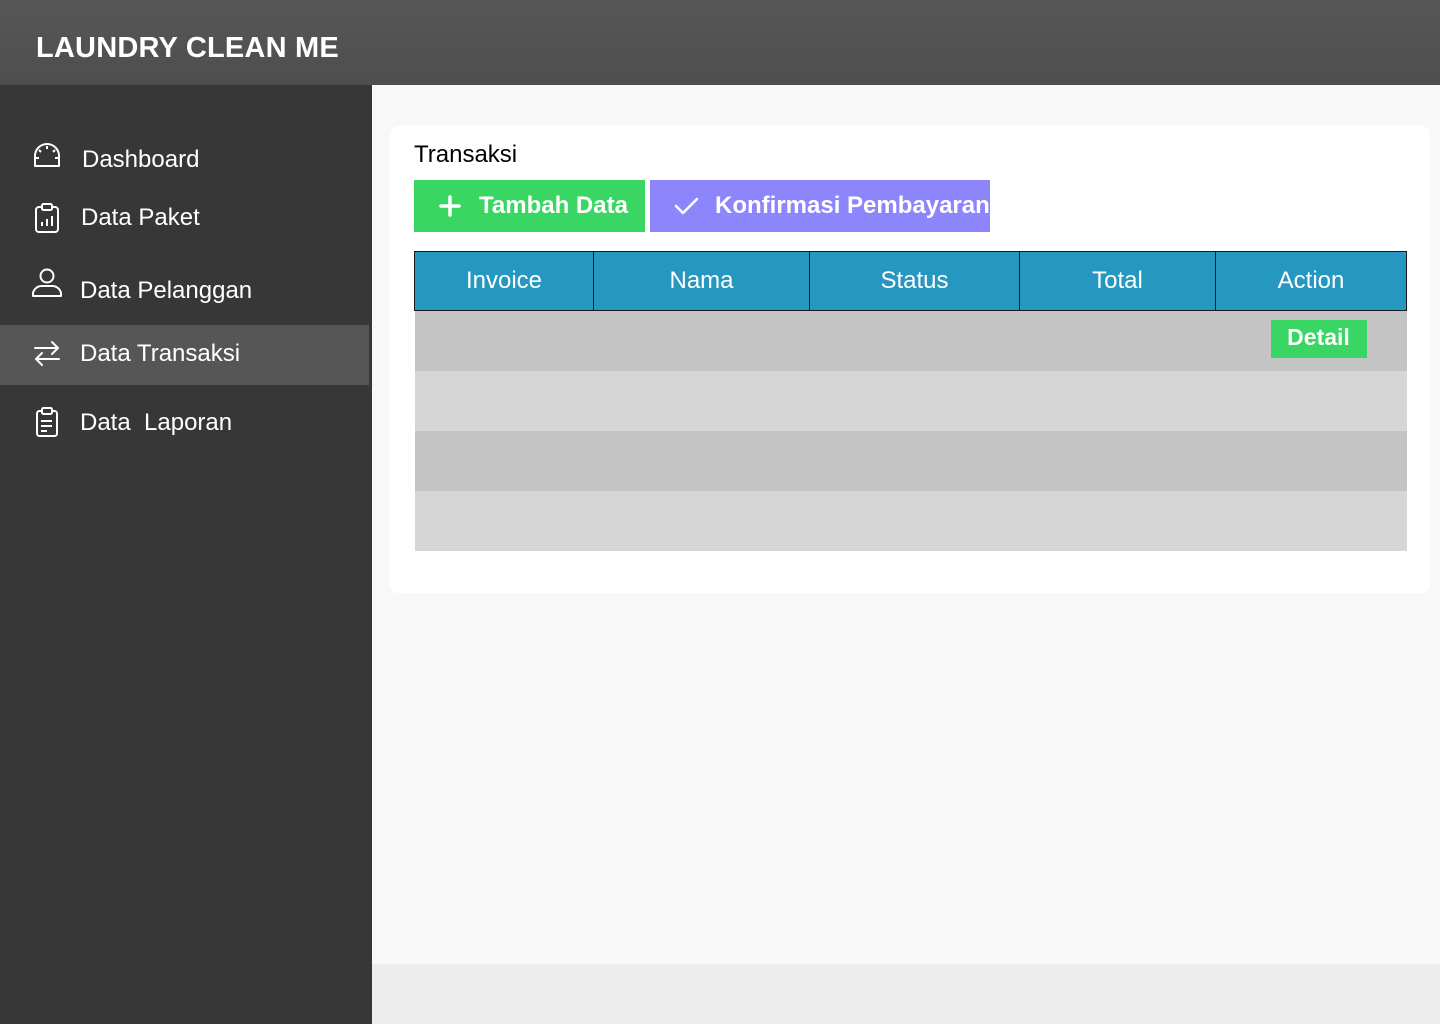 This screenshot has width=1440, height=1024. Describe the element at coordinates (166, 290) in the screenshot. I see `sidebar-item-label: Data Pelanggan` at that location.